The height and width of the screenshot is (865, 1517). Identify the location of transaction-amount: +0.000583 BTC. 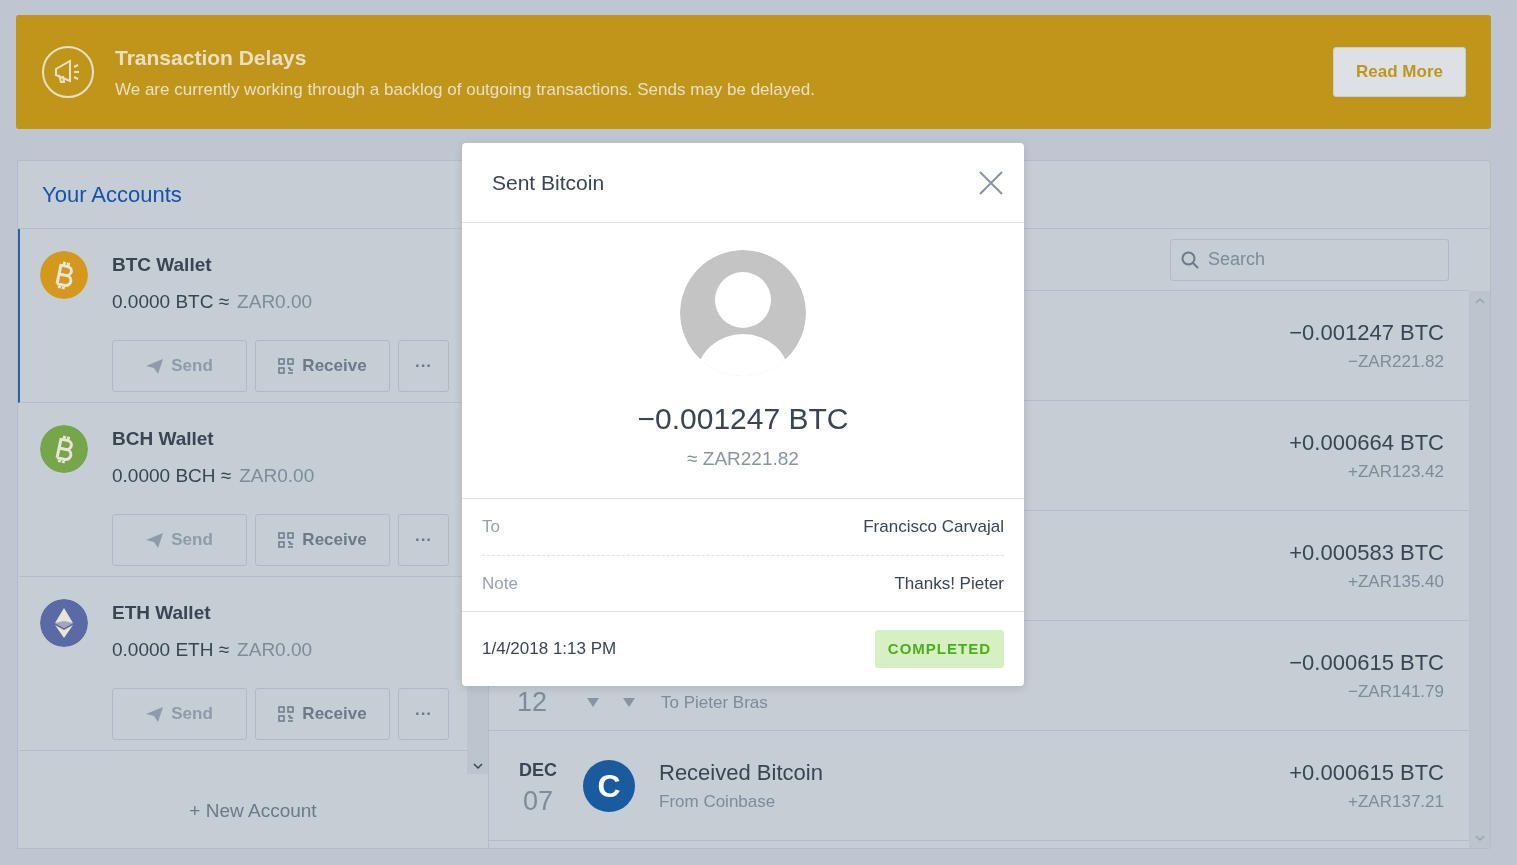
(1366, 553).